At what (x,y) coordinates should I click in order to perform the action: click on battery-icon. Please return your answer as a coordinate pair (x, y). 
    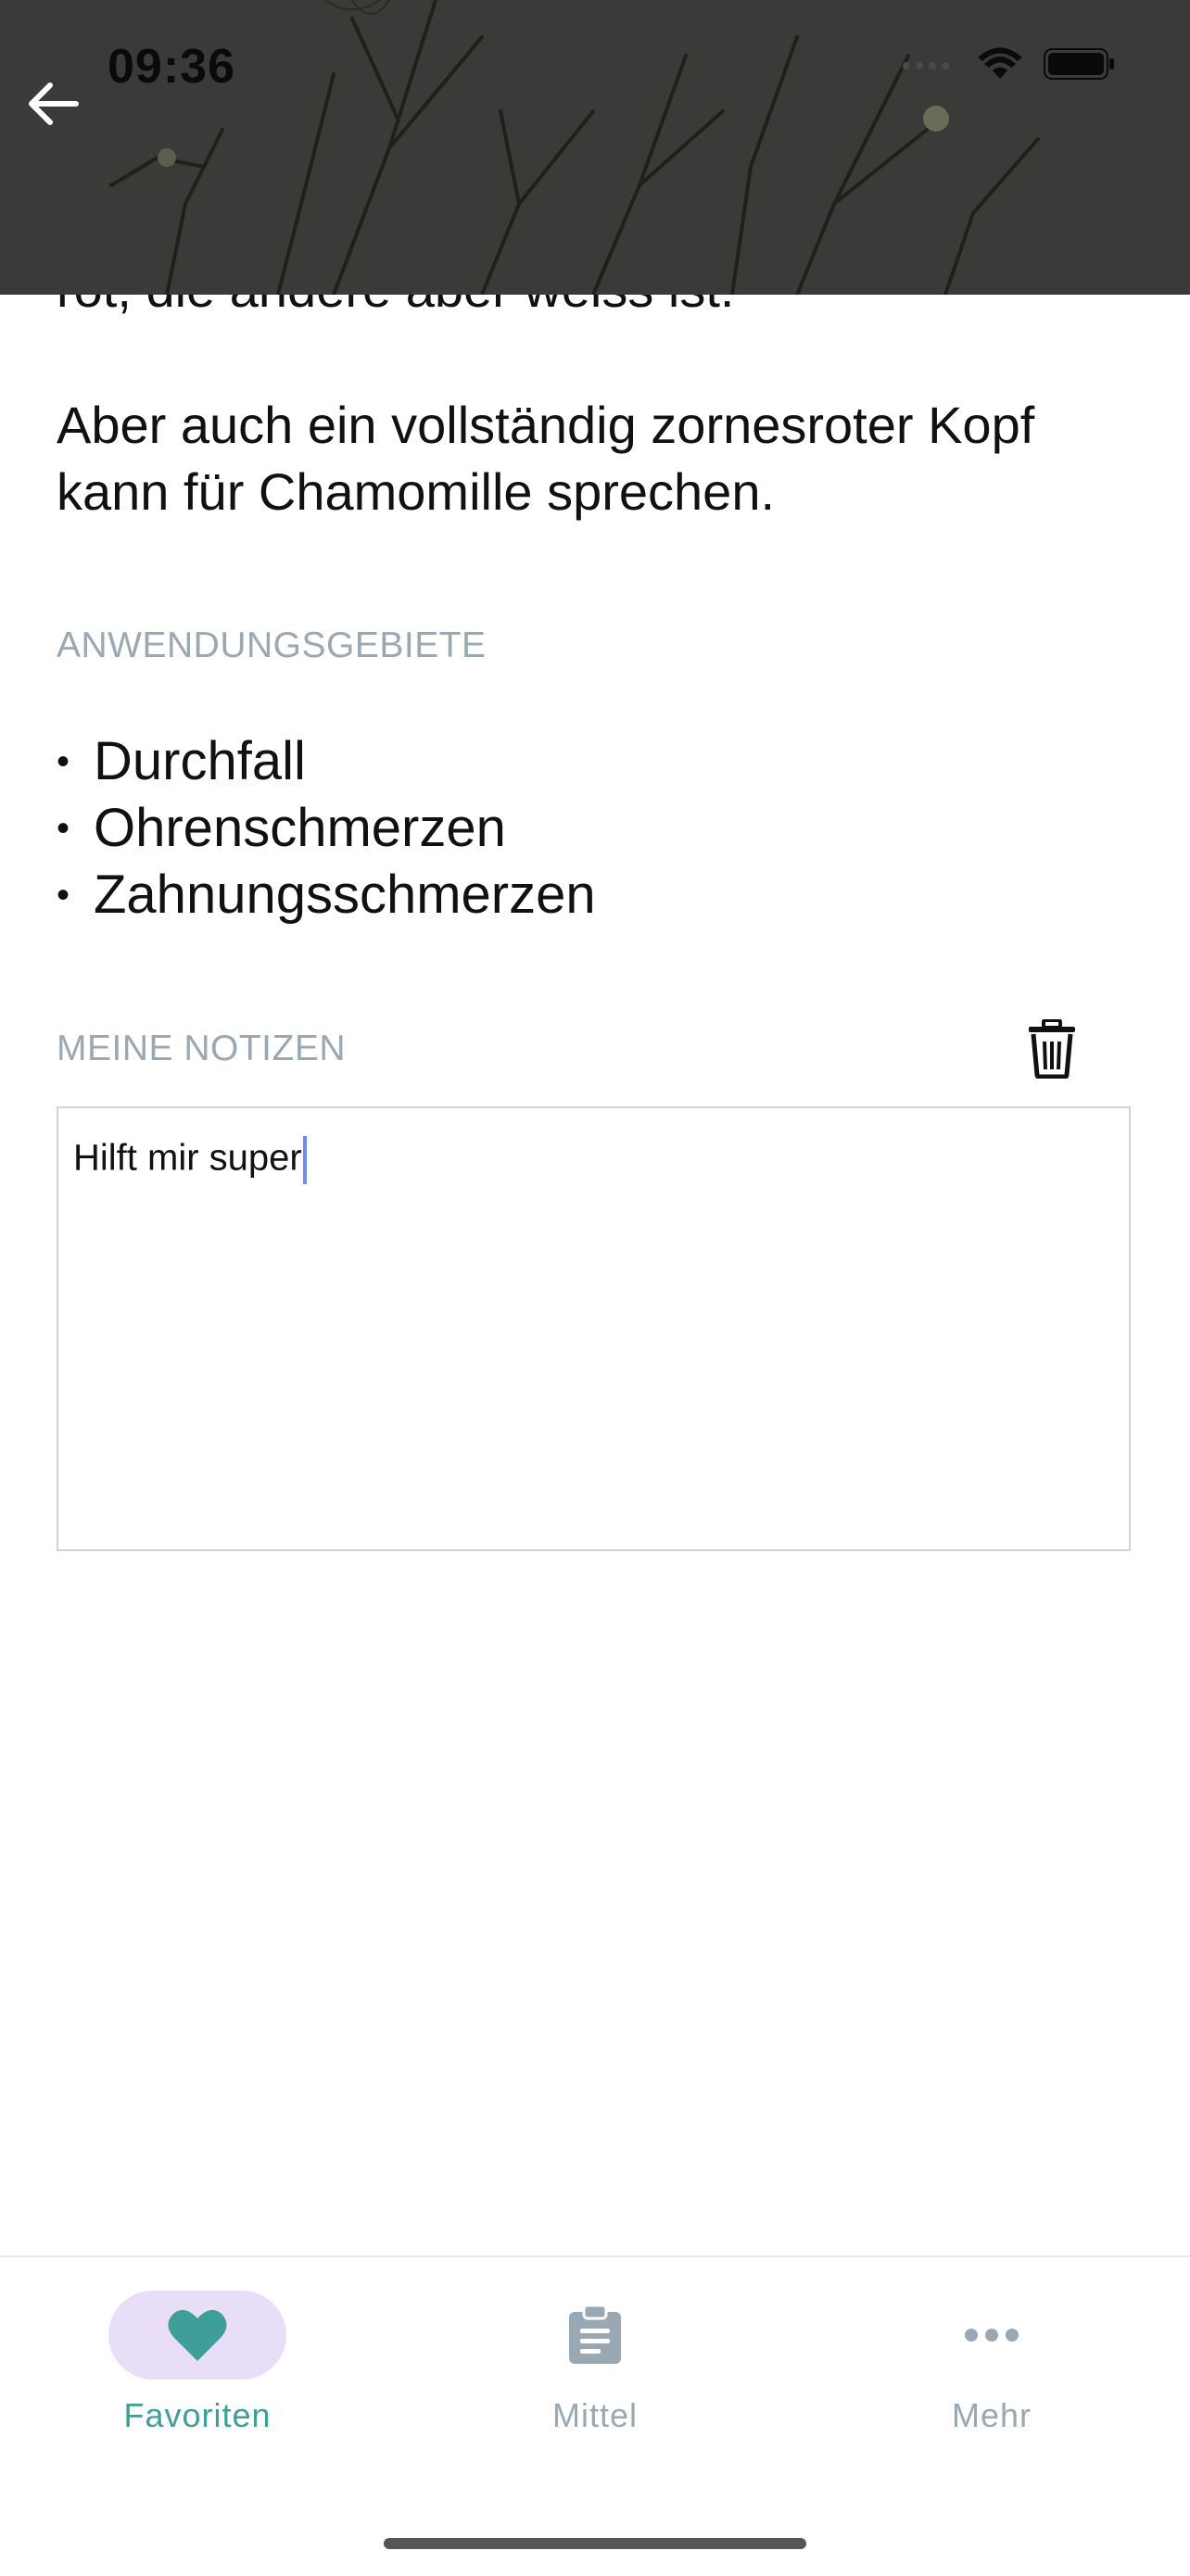
    Looking at the image, I should click on (1079, 64).